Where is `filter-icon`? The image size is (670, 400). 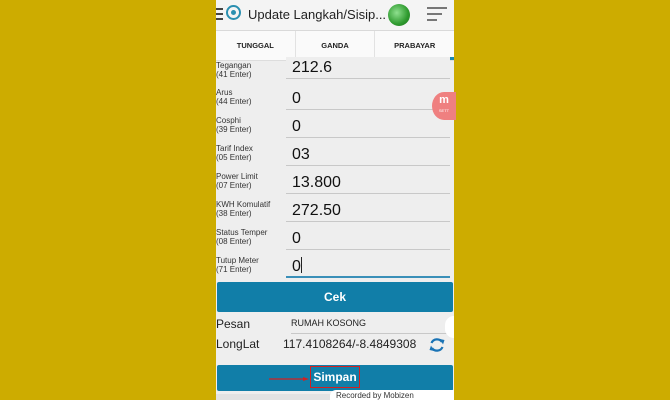 filter-icon is located at coordinates (437, 15).